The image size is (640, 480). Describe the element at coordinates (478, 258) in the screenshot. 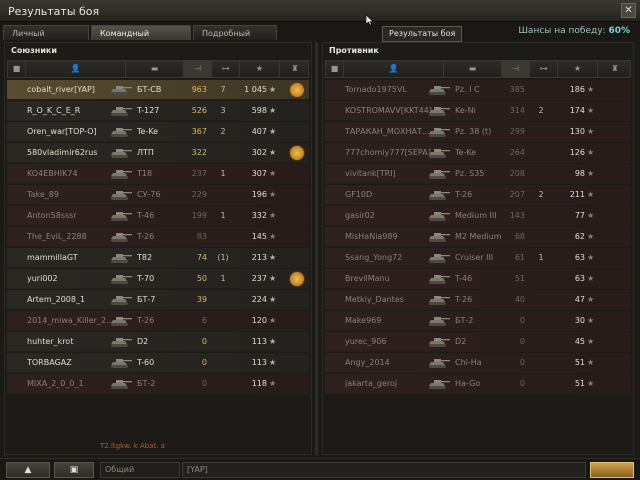

I see `table-row: Ssang_Yong72 Cruiser III 61 1 63 ★` at that location.